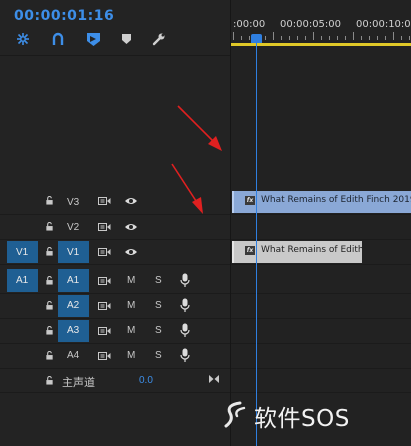  What do you see at coordinates (311, 24) in the screenshot?
I see `ruler-label: 00:00:05:00` at bounding box center [311, 24].